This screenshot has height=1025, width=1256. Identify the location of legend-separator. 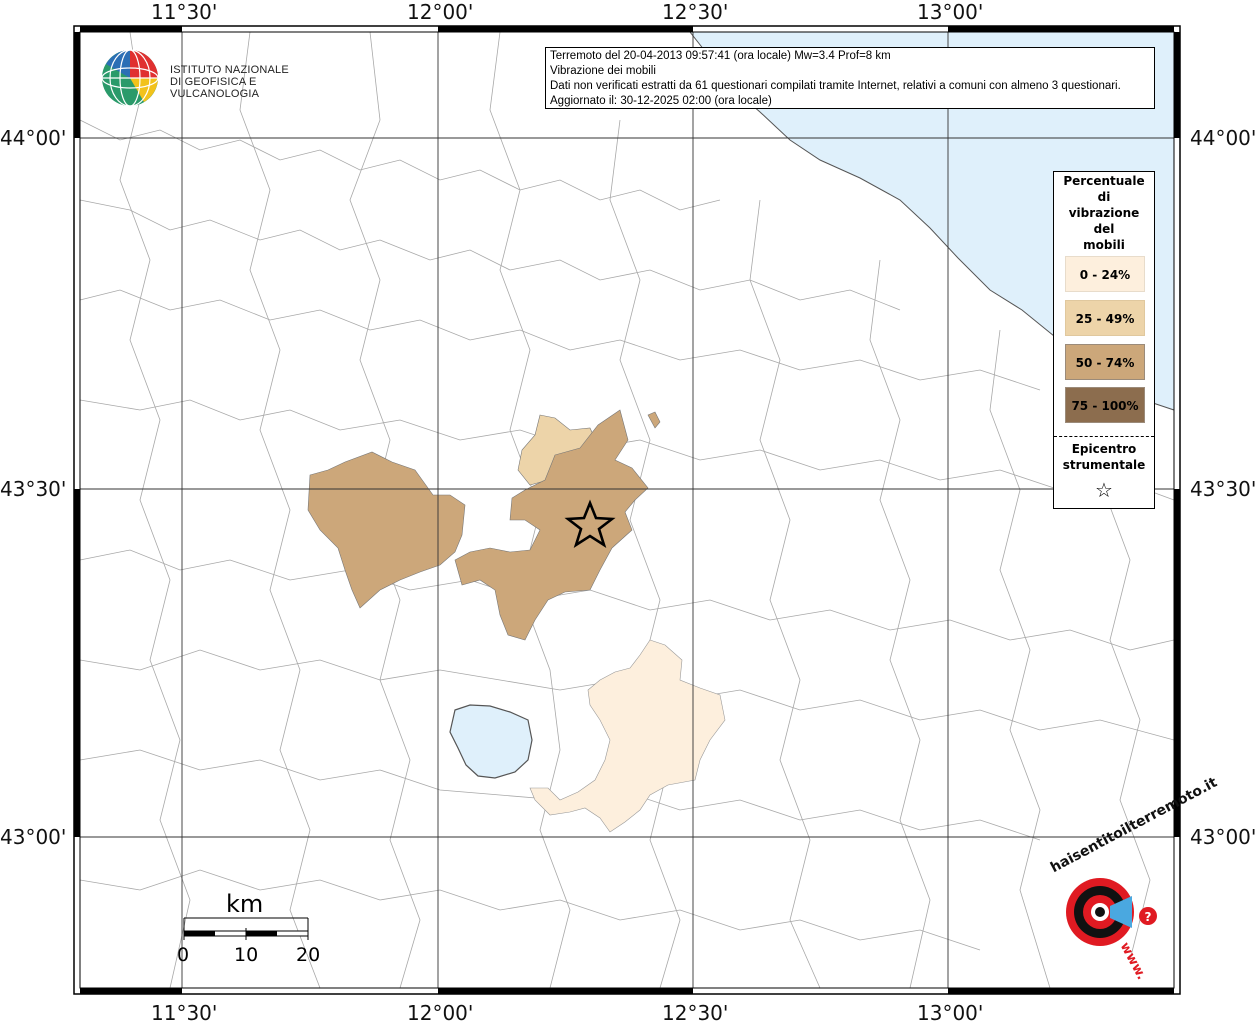
(1104, 436).